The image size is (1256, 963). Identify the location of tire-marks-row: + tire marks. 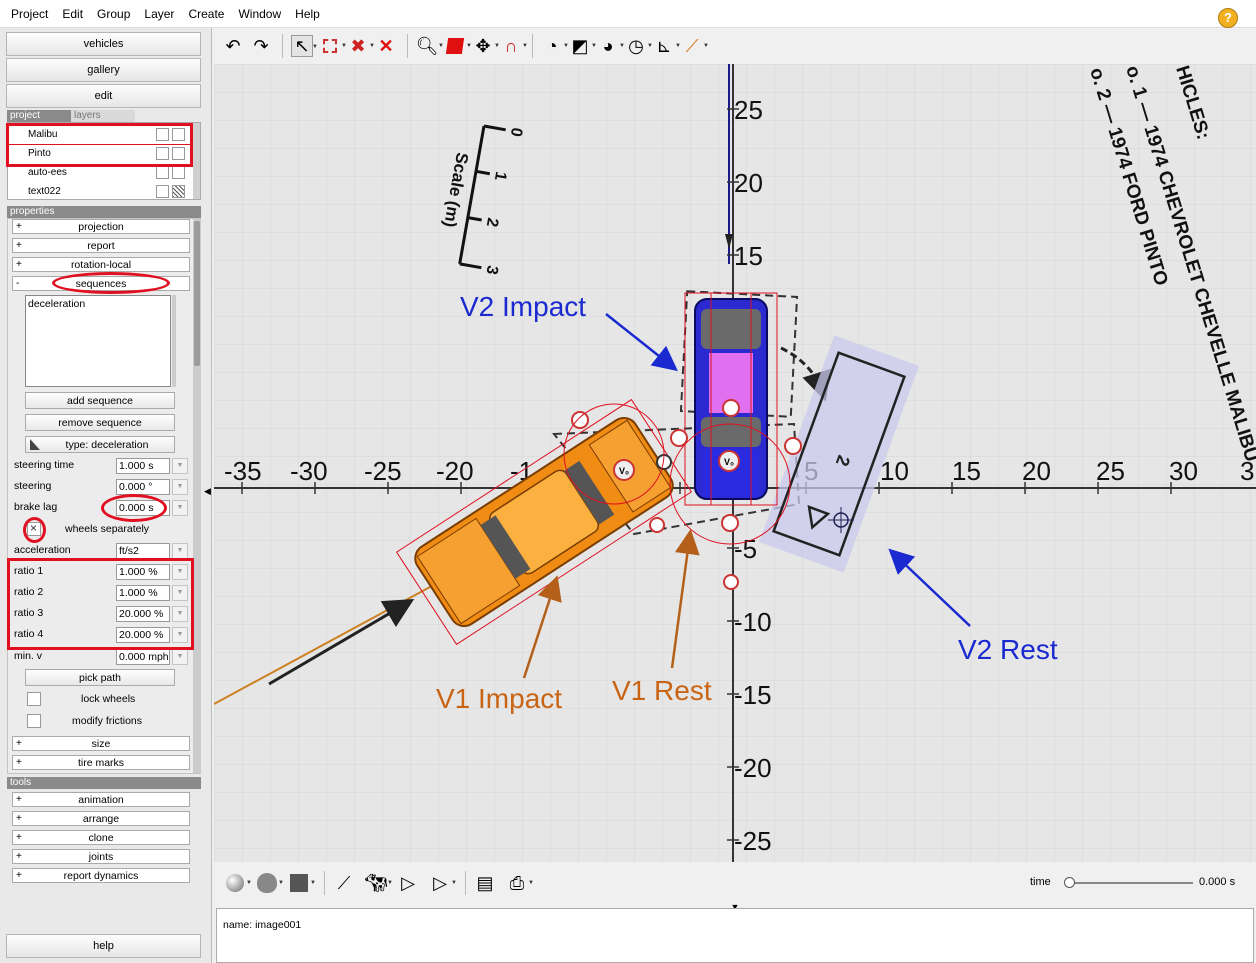
(101, 762).